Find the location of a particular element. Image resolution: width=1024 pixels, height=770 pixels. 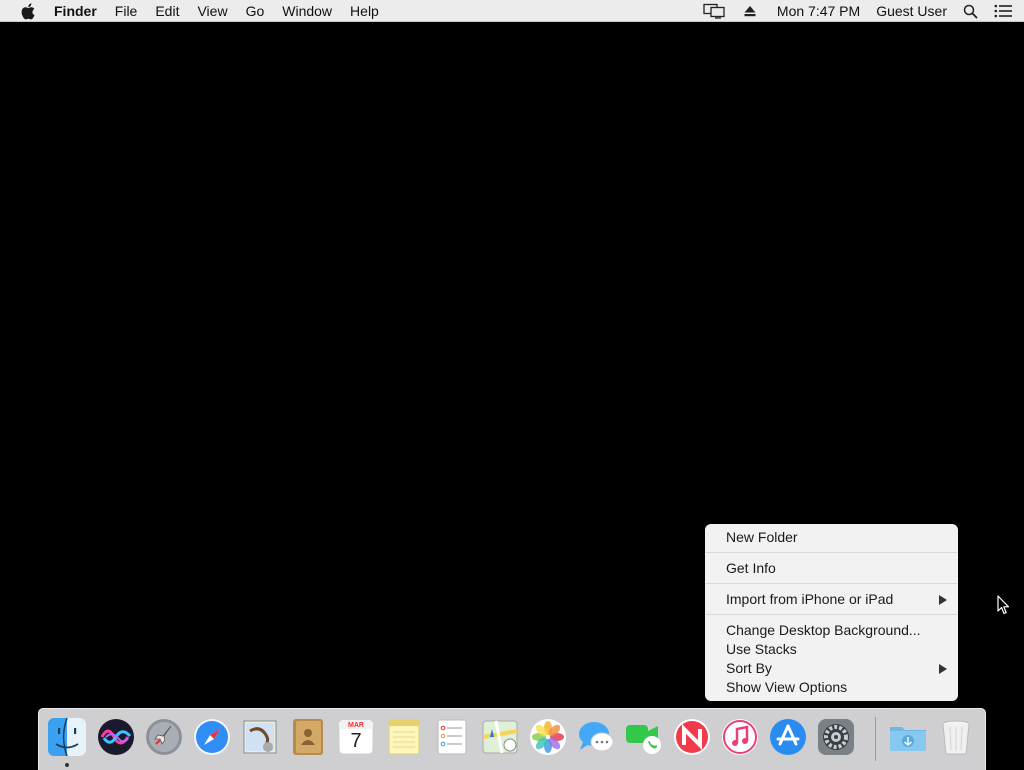

photos-icon is located at coordinates (548, 737).